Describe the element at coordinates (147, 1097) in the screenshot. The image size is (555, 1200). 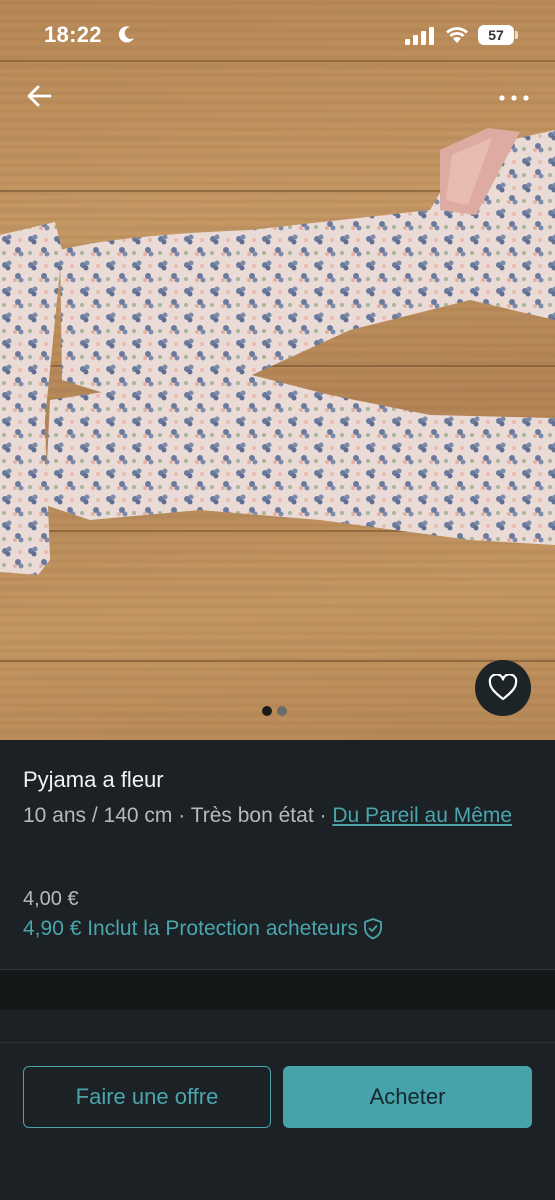
I see `make-offer-button: Faire une offre` at that location.